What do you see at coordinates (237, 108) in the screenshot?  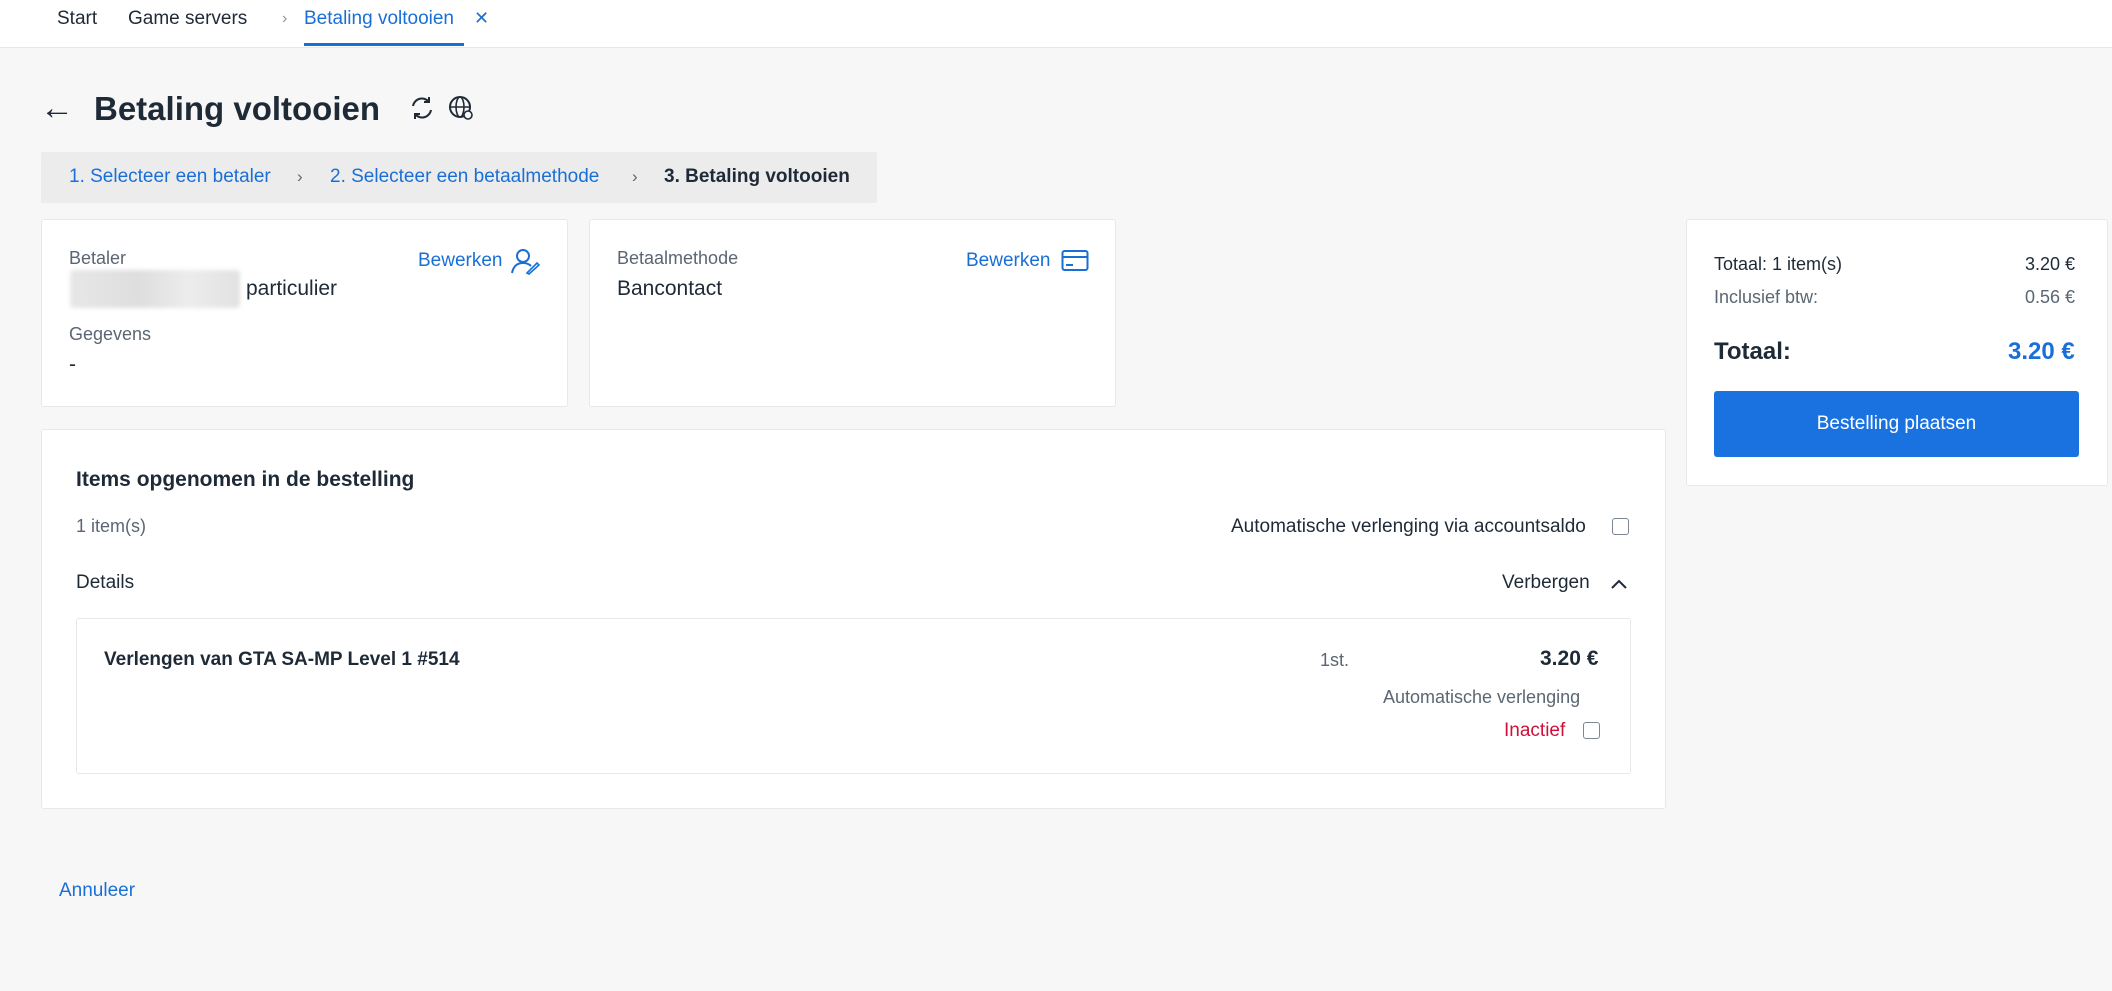 I see `page-title: Betaling voltooien` at bounding box center [237, 108].